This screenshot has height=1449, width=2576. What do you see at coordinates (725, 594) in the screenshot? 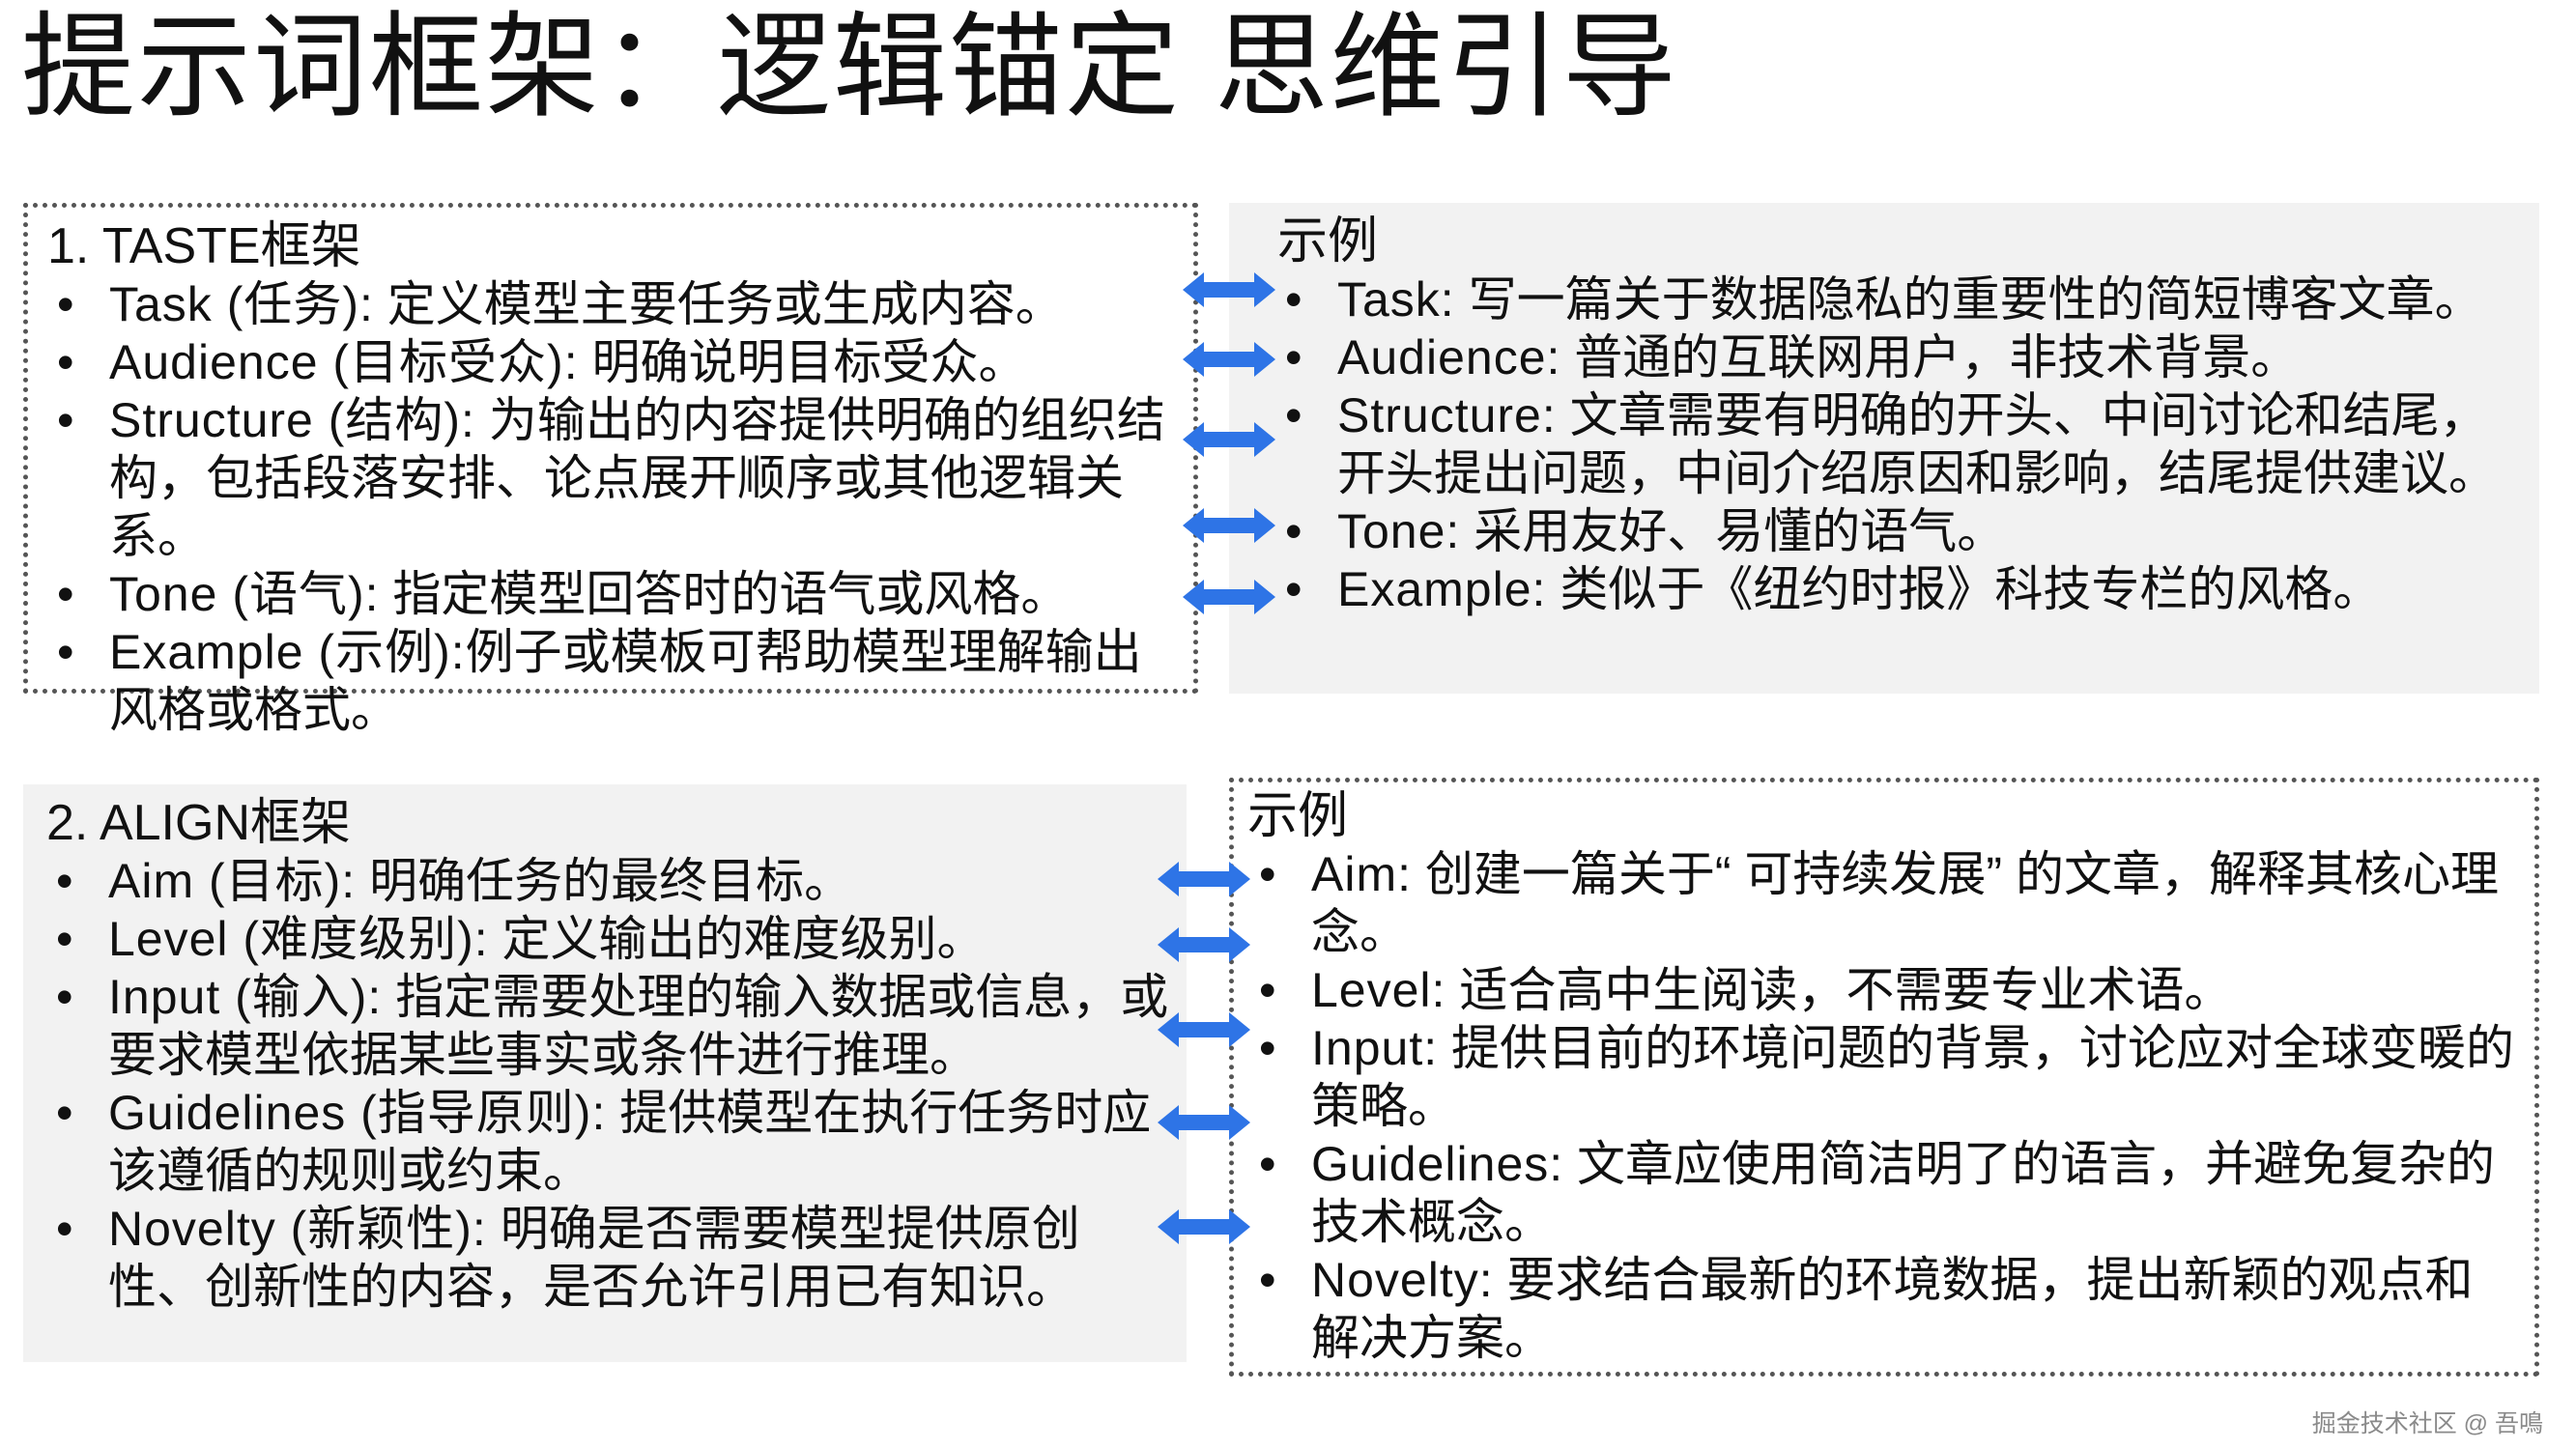
I see `item-text: 指定模型回答时的语气或风格。` at bounding box center [725, 594].